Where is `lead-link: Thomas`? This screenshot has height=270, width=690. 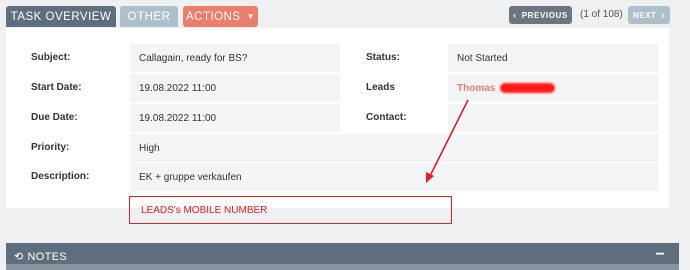 lead-link: Thomas is located at coordinates (476, 88).